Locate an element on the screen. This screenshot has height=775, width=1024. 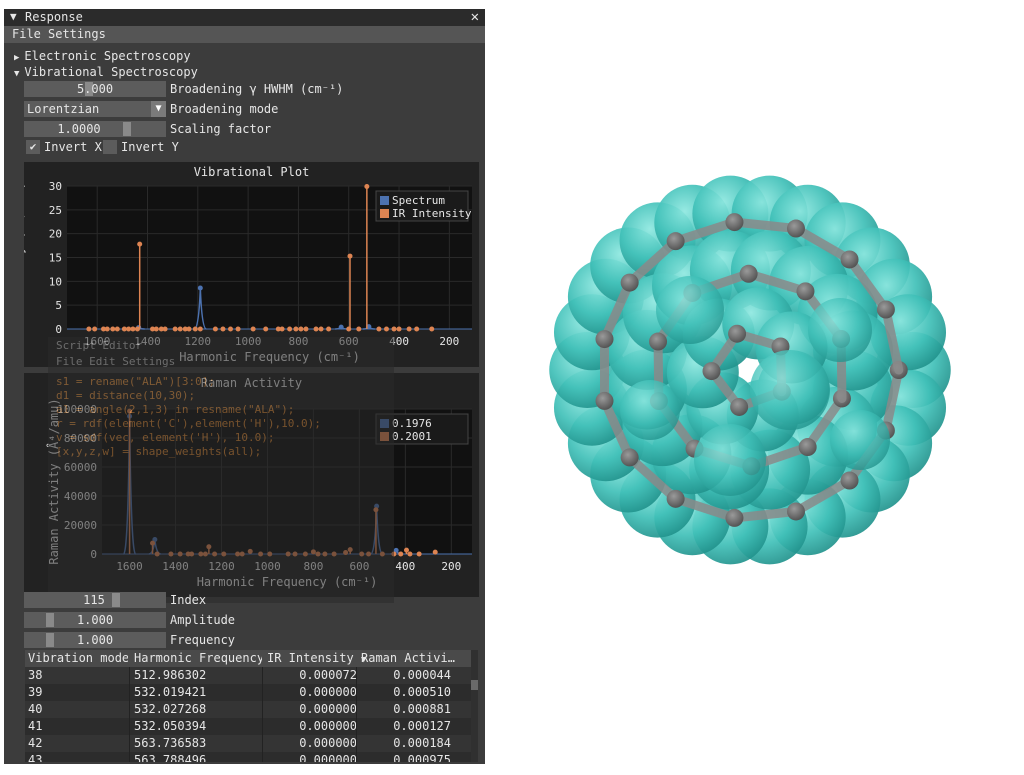
window-titlebar: ▼ Response ✕ is located at coordinates (244, 17).